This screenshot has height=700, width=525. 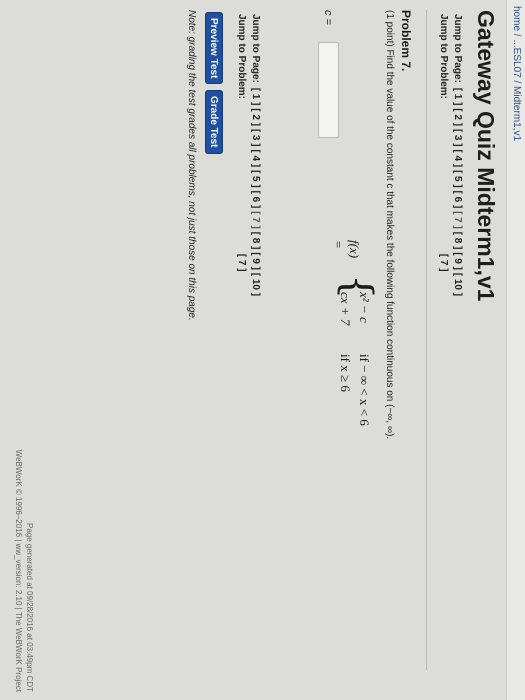 What do you see at coordinates (457, 261) in the screenshot?
I see `top-page-link-9: [ 9 ]` at bounding box center [457, 261].